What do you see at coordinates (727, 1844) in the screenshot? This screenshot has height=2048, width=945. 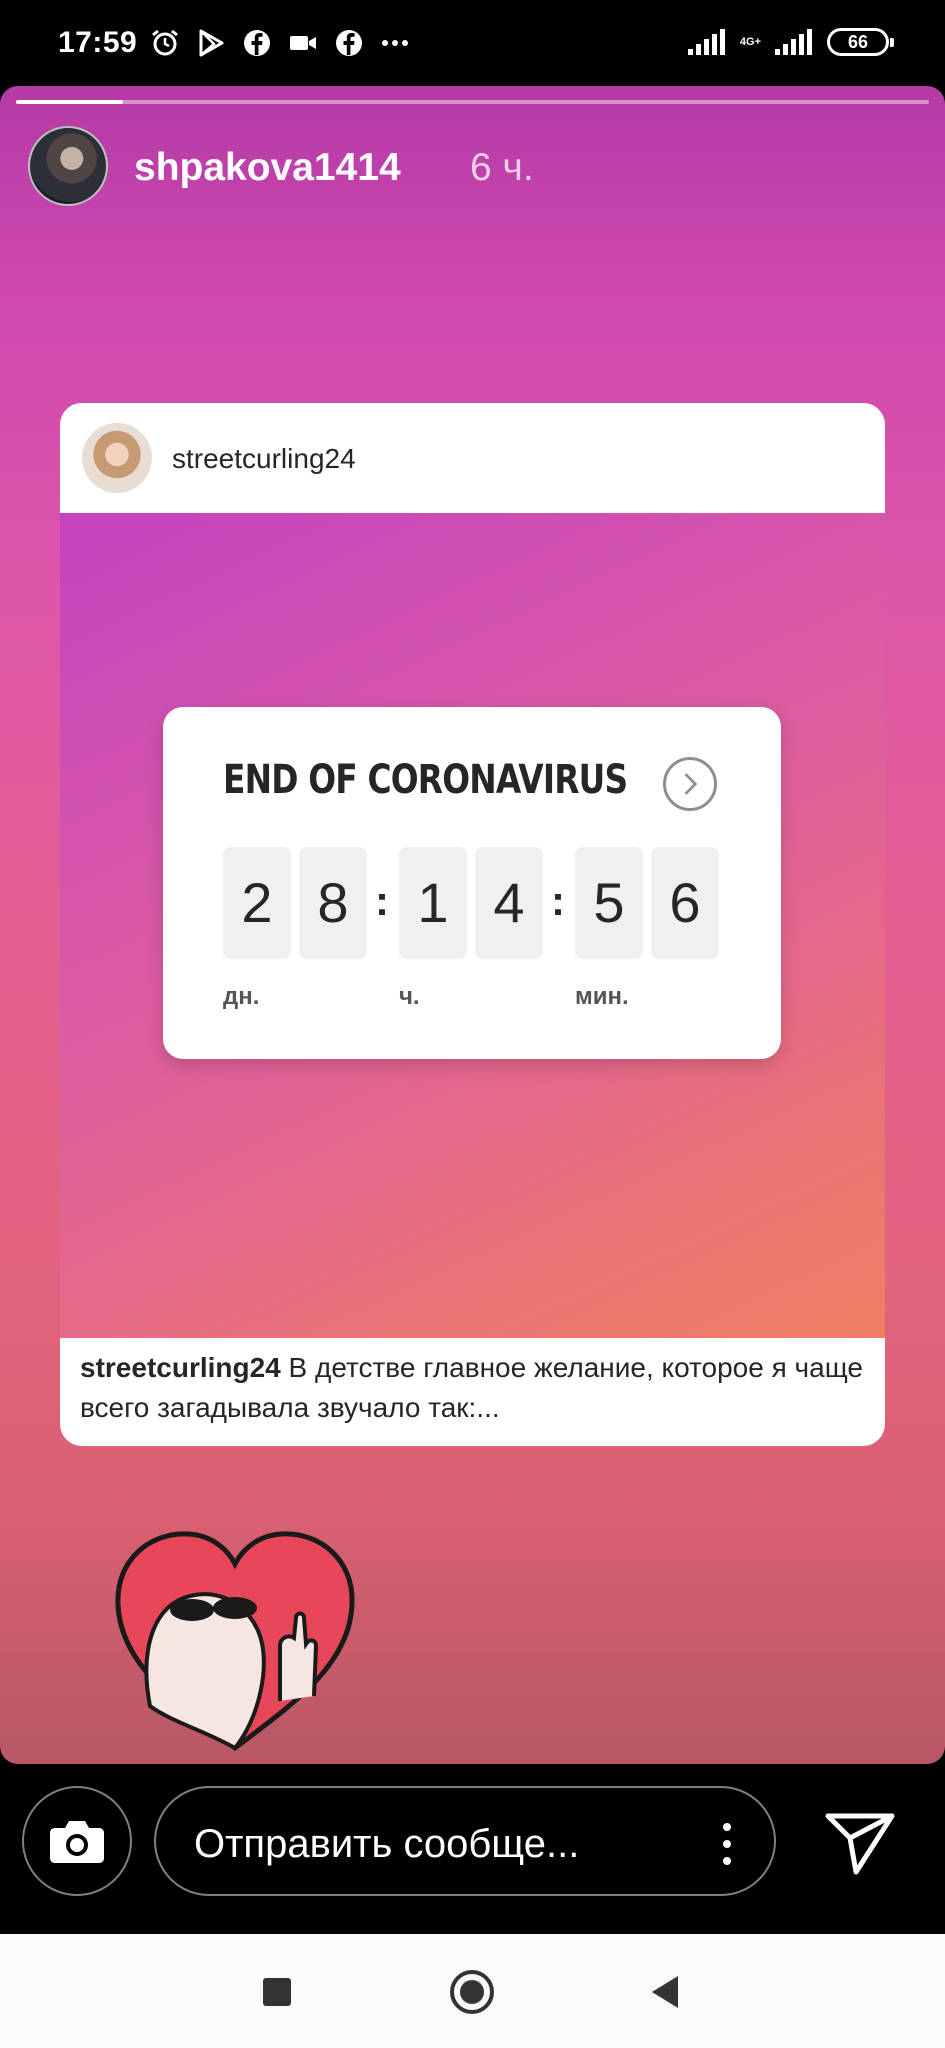 I see `more-options-icon` at bounding box center [727, 1844].